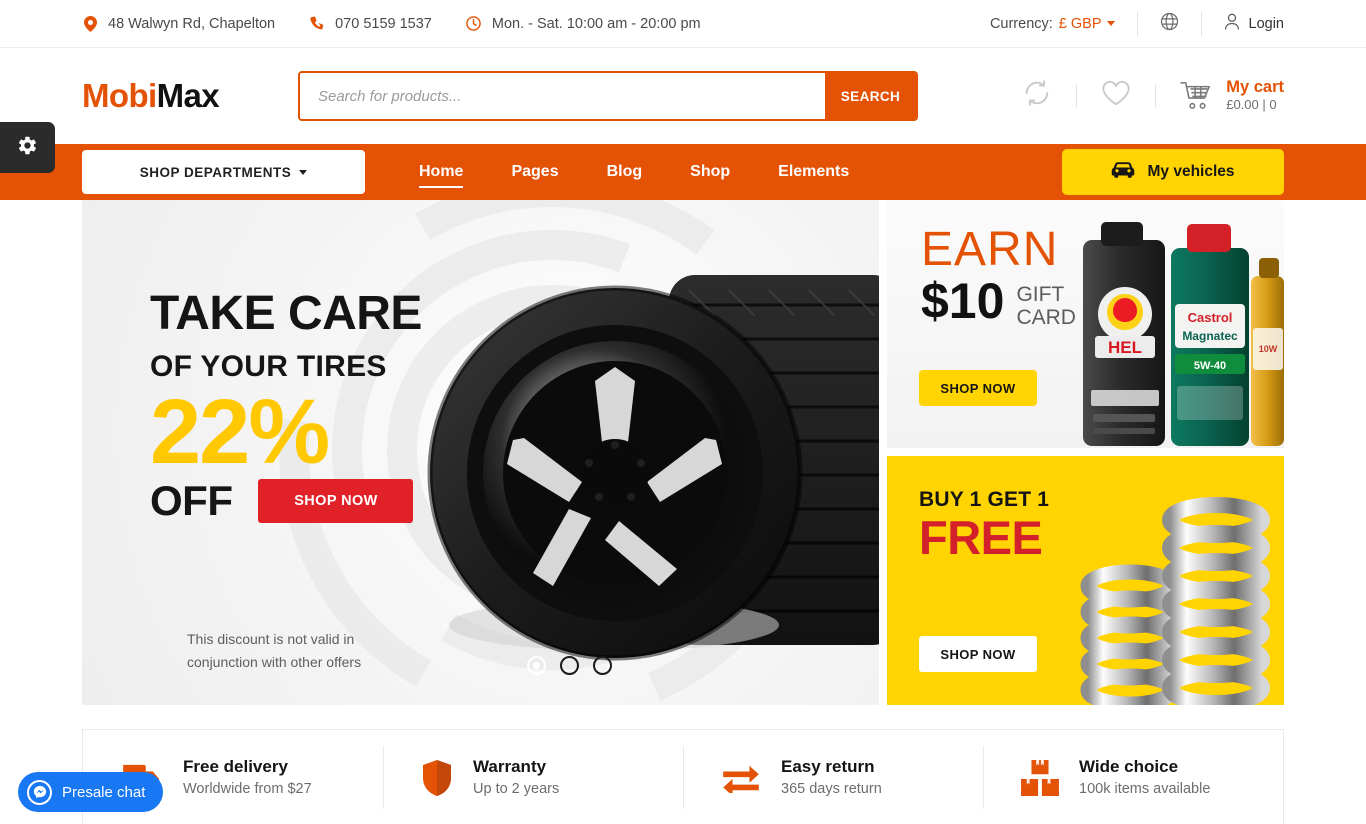 This screenshot has width=1366, height=824. I want to click on header-actions: My cart £0.00 | 0, so click(1141, 96).